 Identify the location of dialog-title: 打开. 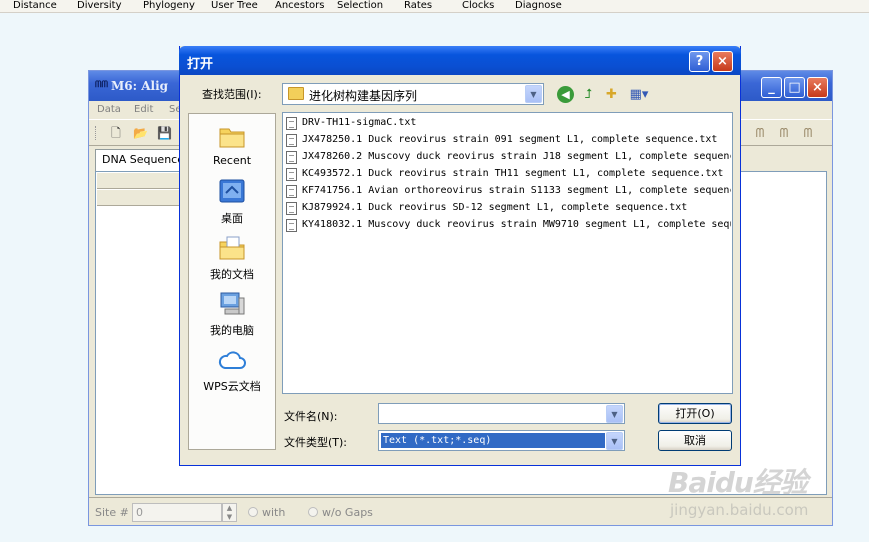
(200, 64).